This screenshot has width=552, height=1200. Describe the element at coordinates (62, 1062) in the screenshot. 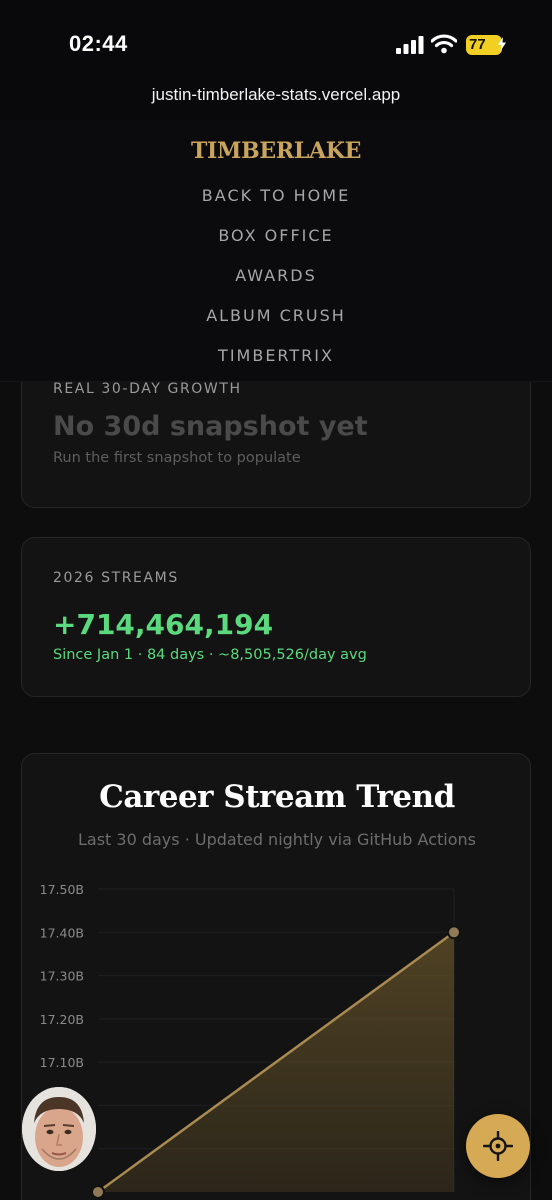

I see `y-tick-label: 17.10B` at that location.